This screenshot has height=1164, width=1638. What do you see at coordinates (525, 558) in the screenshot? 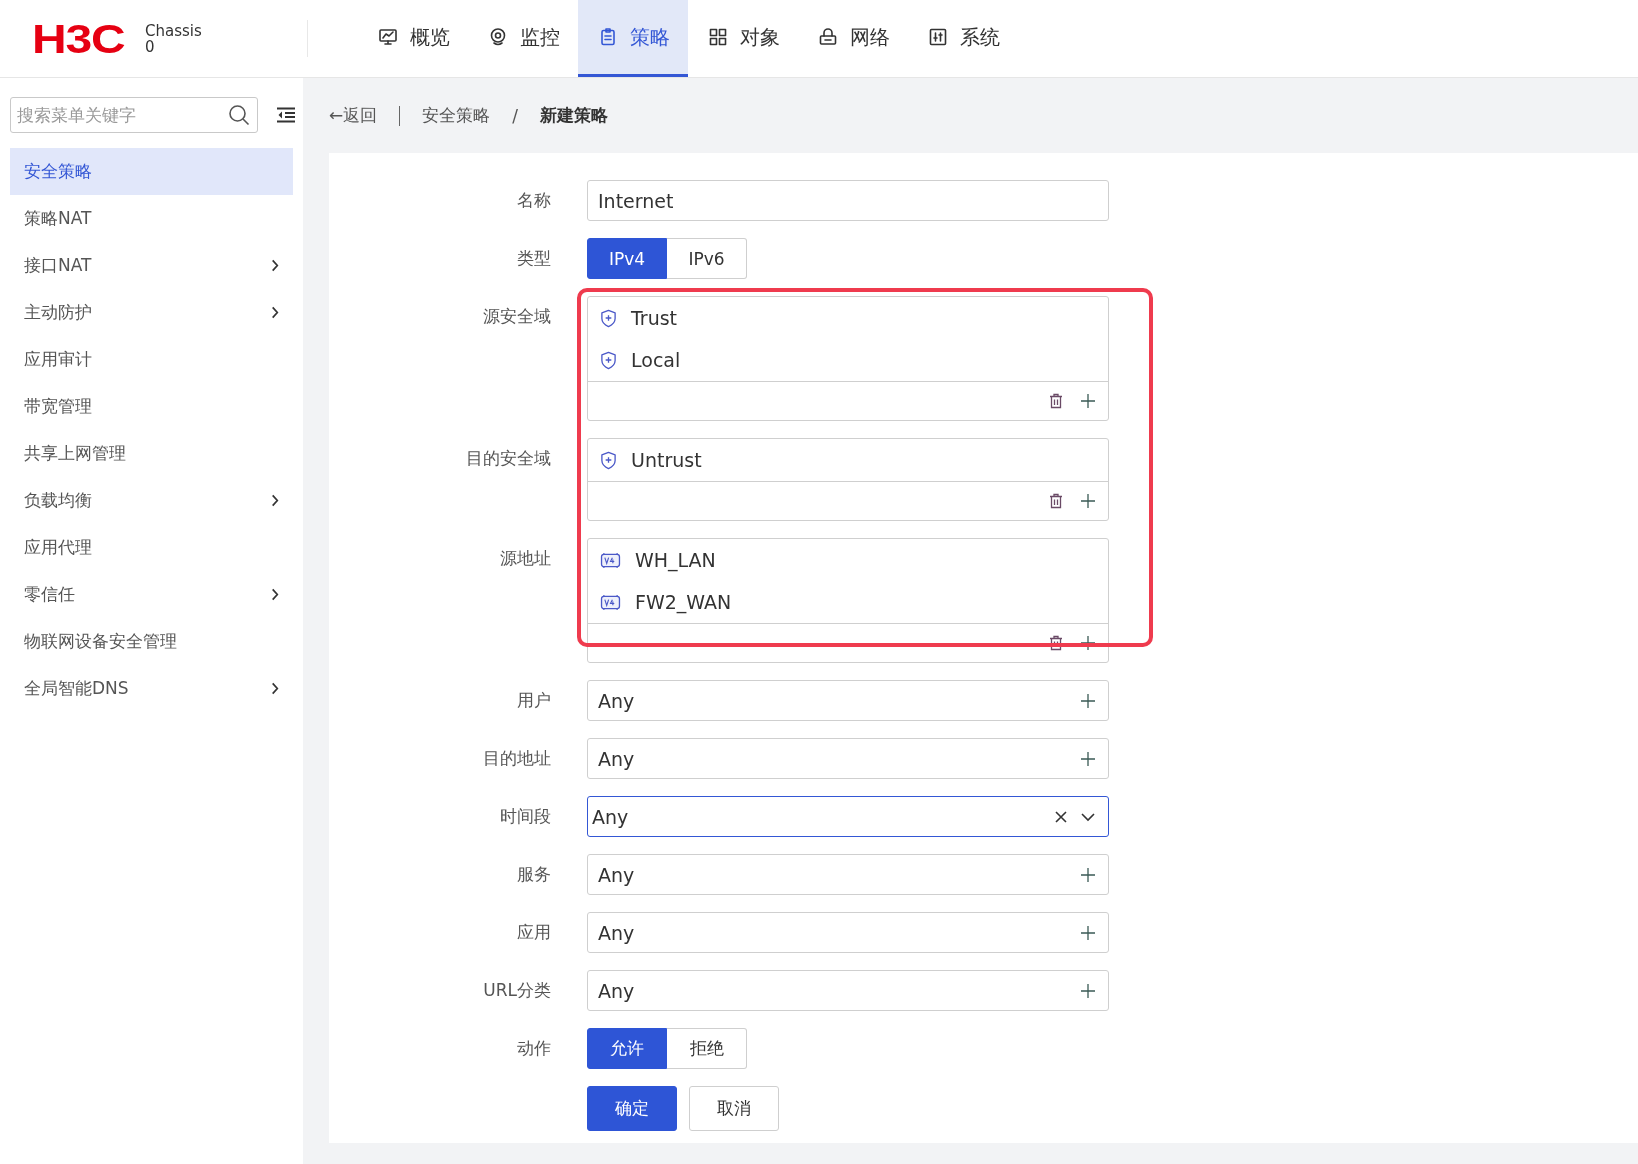
I see `field-label: 源地址` at bounding box center [525, 558].